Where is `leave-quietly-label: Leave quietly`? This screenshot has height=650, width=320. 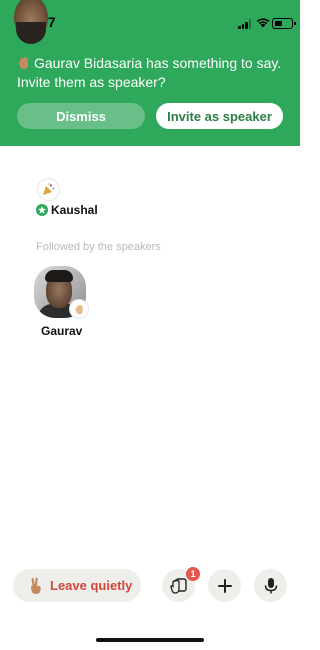
leave-quietly-label: Leave quietly is located at coordinates (91, 585).